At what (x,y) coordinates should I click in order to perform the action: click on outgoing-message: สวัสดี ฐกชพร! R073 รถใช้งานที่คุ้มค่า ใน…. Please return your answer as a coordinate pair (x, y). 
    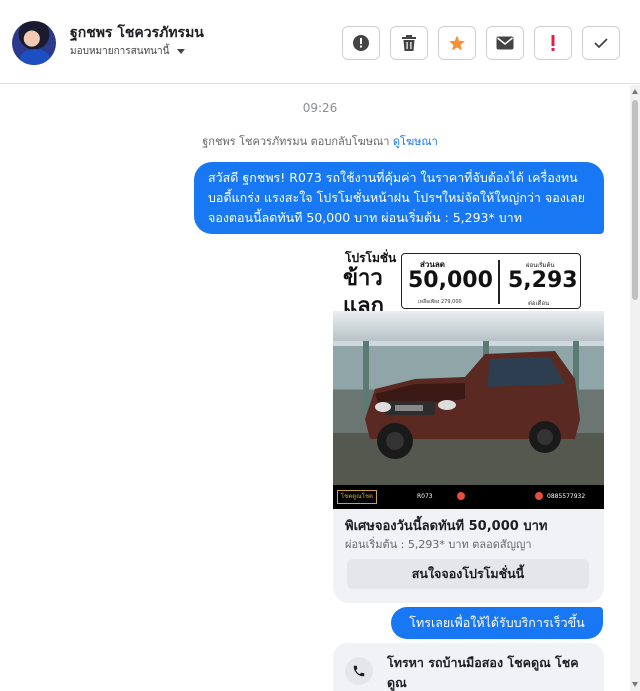
    Looking at the image, I should click on (399, 198).